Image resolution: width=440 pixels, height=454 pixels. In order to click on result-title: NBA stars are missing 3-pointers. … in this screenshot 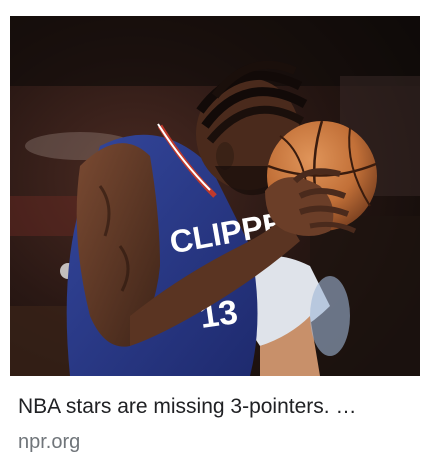, I will do `click(223, 407)`.